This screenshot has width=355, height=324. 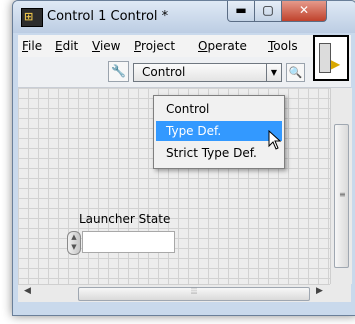 I want to click on control-type-value: Control, so click(x=164, y=72).